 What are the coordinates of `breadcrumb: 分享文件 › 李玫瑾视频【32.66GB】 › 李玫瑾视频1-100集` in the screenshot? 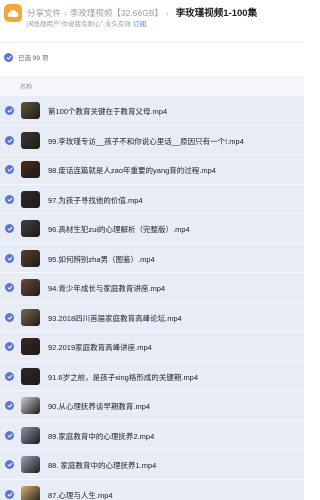 It's located at (142, 12).